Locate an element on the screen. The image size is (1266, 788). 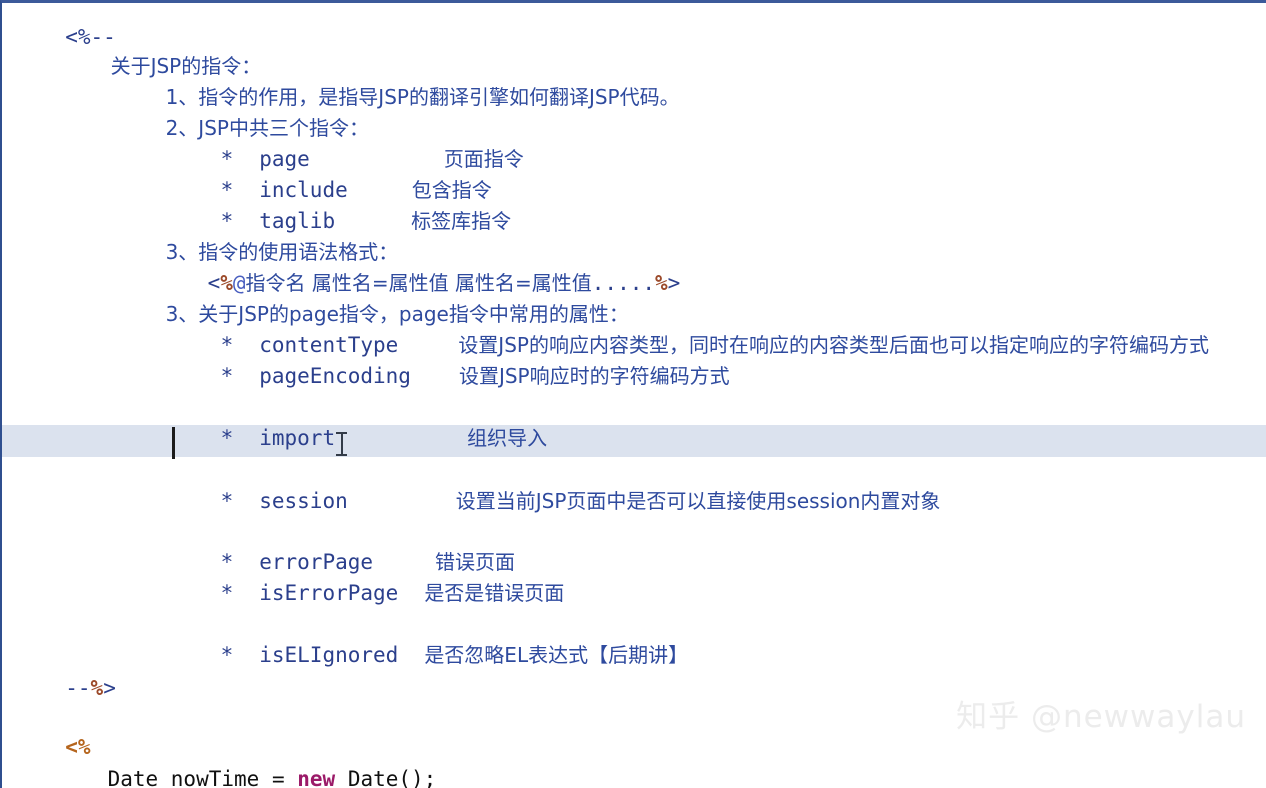
code-line-item-2: 2、JSP中共三个指令： is located at coordinates (634, 111).